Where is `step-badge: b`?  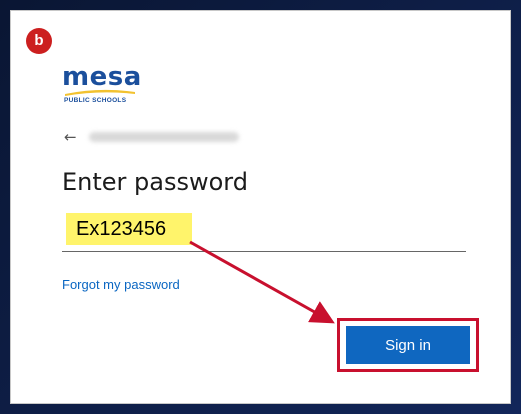
step-badge: b is located at coordinates (39, 41).